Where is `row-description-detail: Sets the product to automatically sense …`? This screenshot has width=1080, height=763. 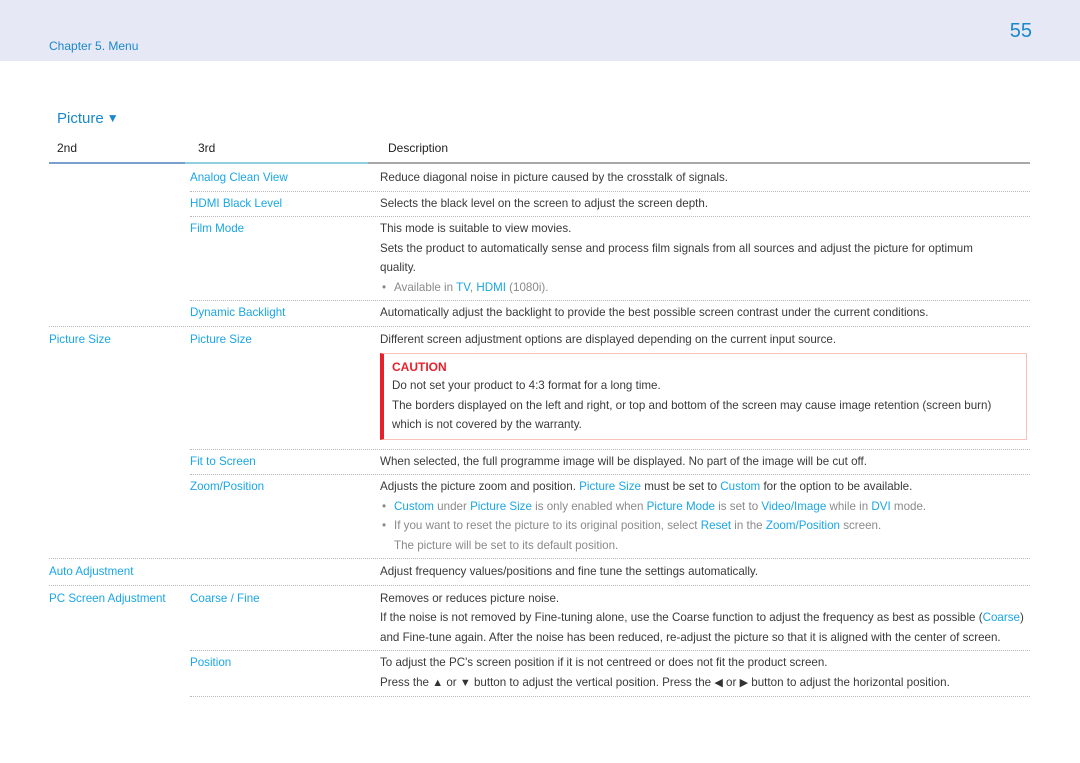 row-description-detail: Sets the product to automatically sense … is located at coordinates (676, 258).